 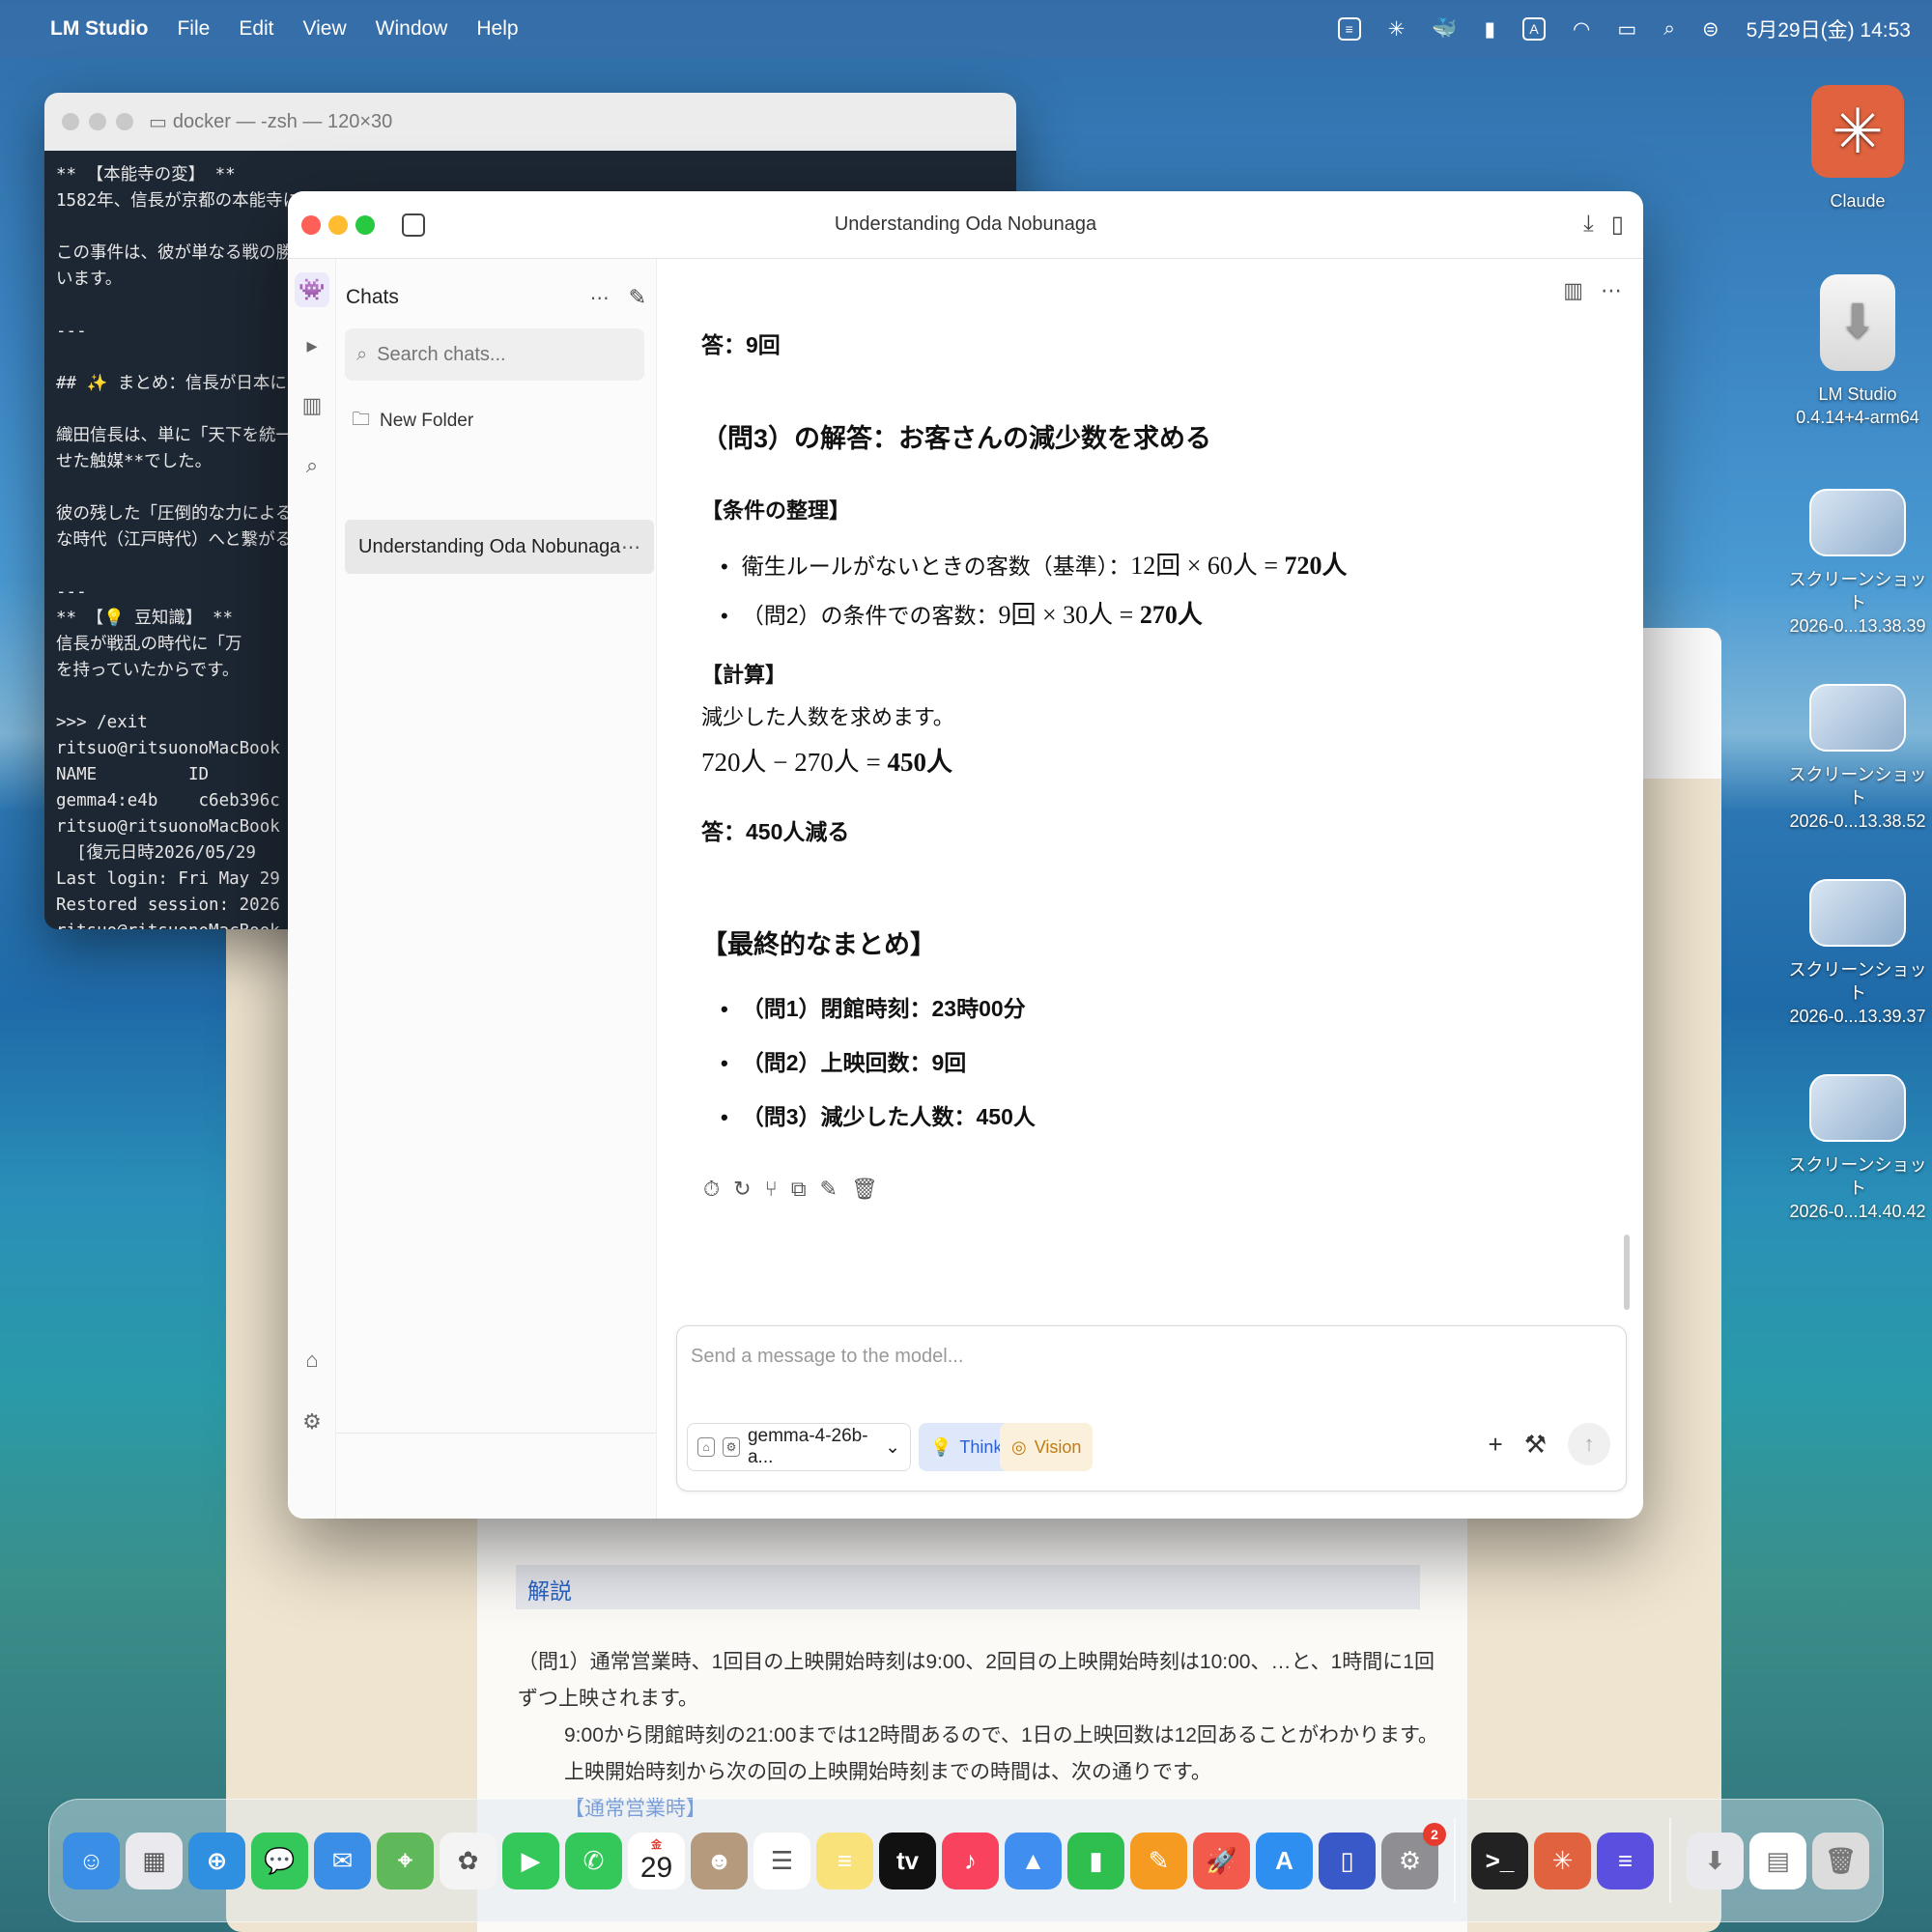 I want to click on discover-nav-icon: ⌕, so click(x=312, y=465).